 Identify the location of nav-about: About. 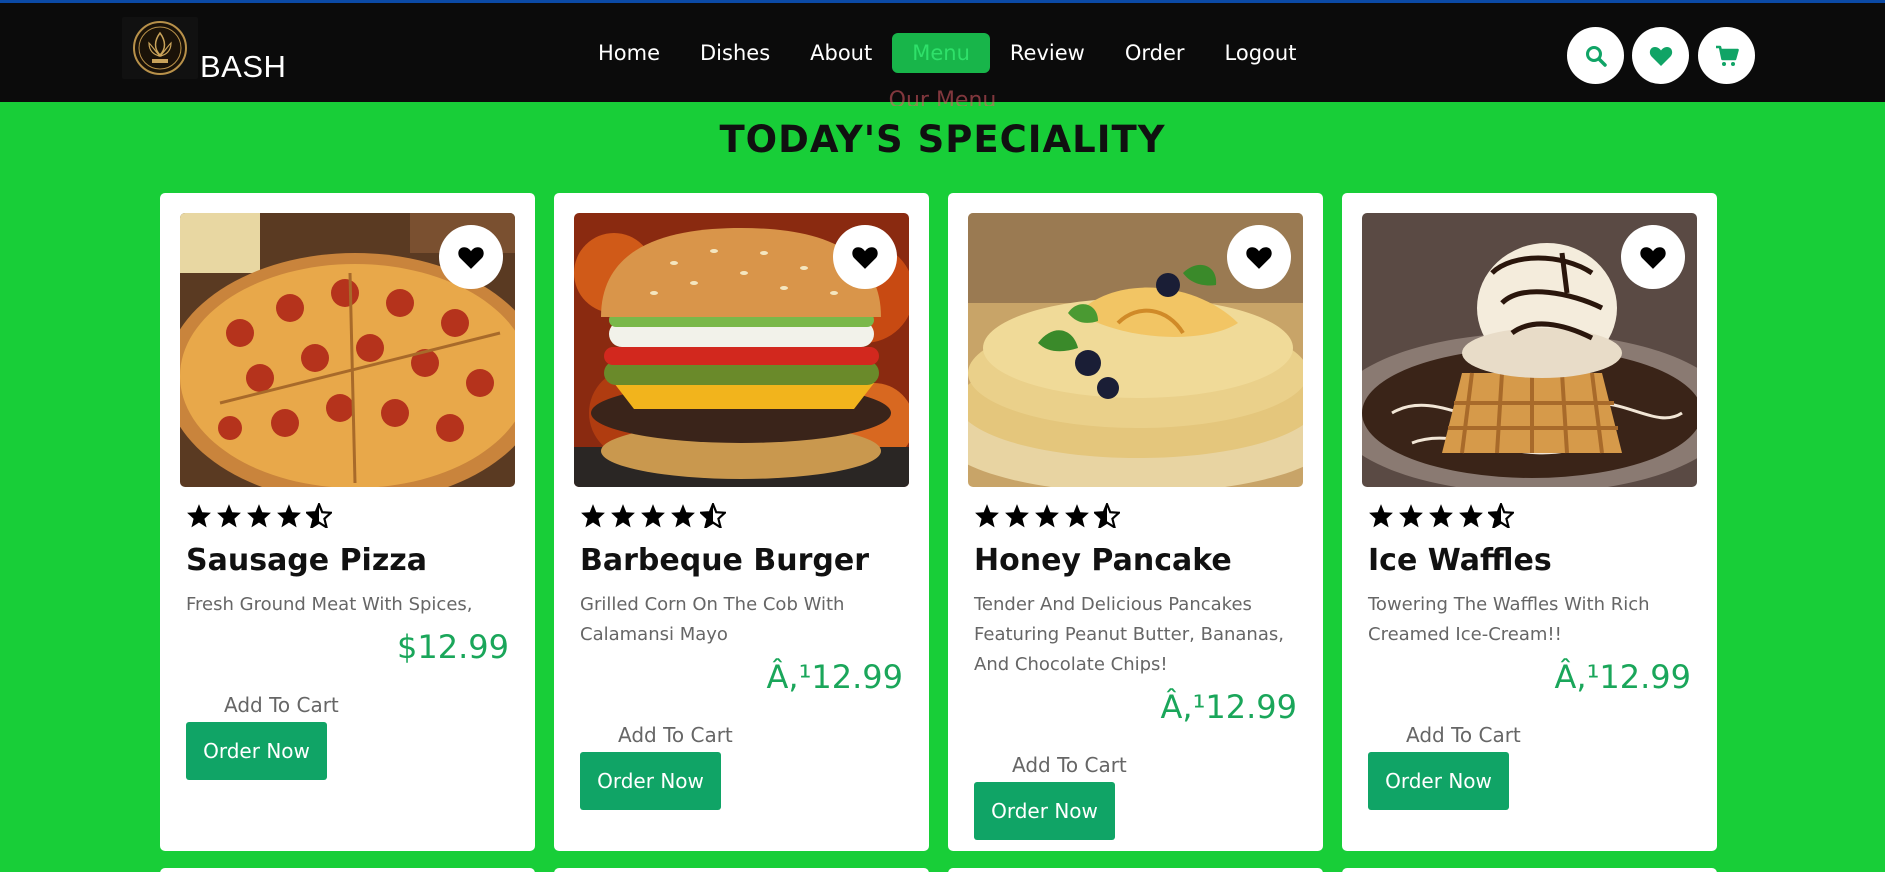
(841, 53).